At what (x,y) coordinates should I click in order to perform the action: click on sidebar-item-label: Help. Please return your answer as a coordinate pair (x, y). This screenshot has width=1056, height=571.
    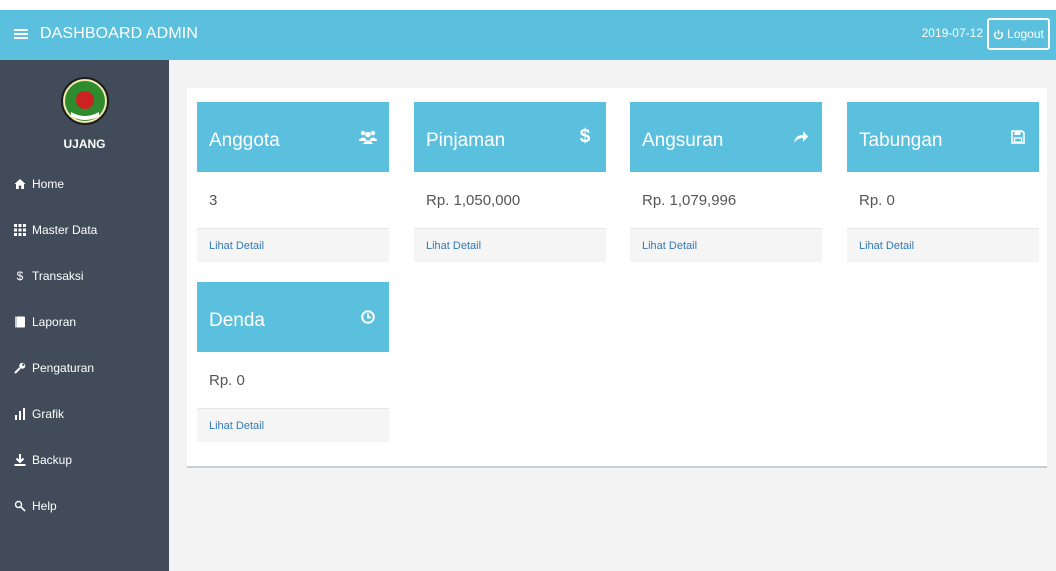
    Looking at the image, I should click on (44, 506).